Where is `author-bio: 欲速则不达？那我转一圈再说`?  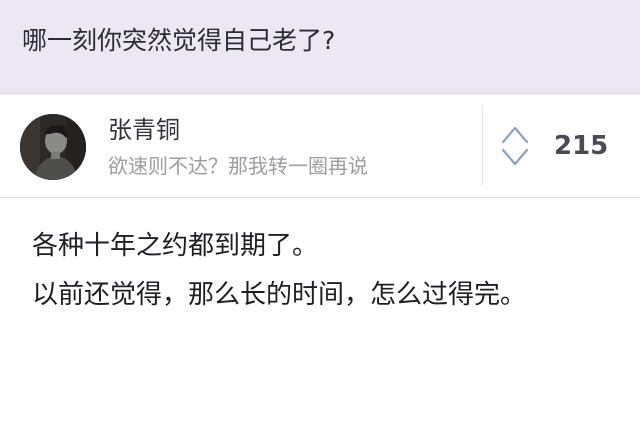 author-bio: 欲速则不达？那我转一圈再说 is located at coordinates (238, 166).